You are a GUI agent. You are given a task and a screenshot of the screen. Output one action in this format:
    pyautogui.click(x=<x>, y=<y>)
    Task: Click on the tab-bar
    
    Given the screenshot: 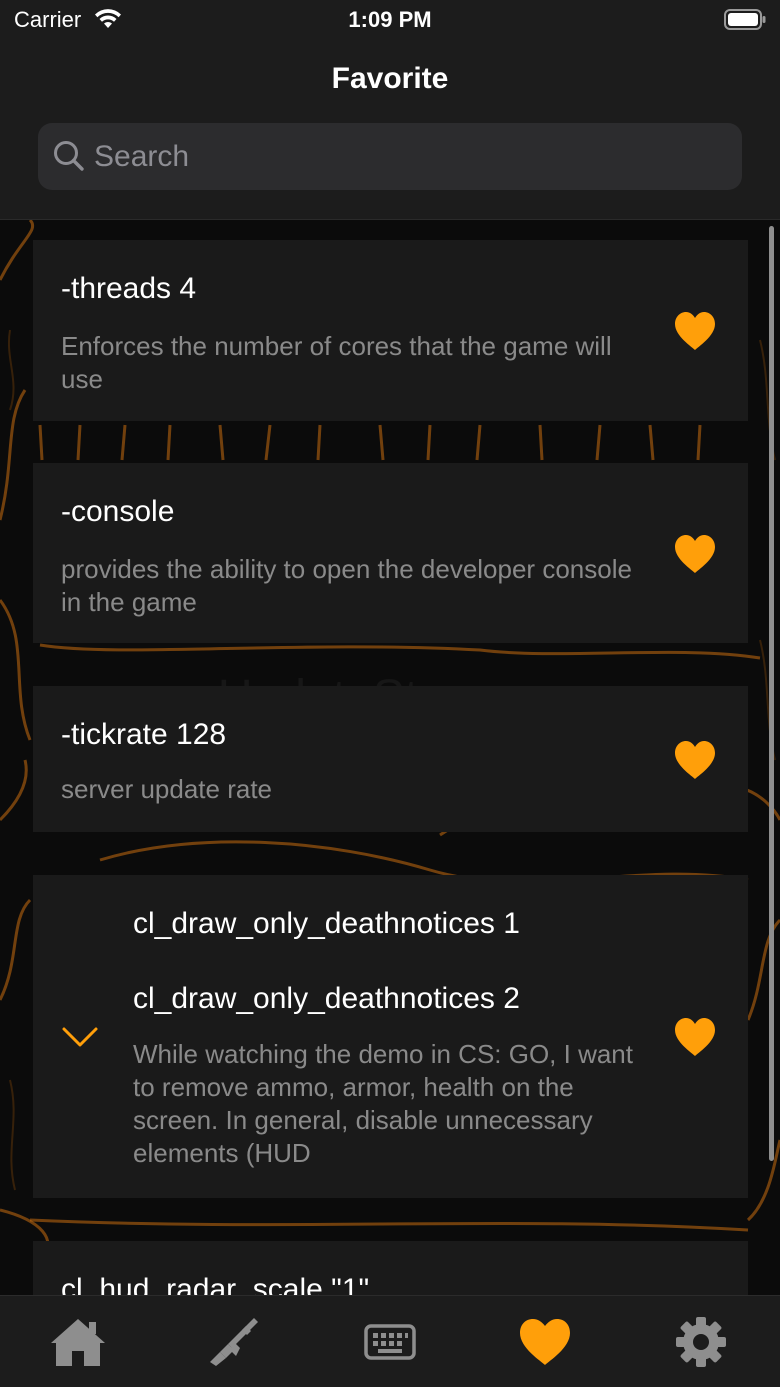 What is the action you would take?
    pyautogui.click(x=390, y=1341)
    